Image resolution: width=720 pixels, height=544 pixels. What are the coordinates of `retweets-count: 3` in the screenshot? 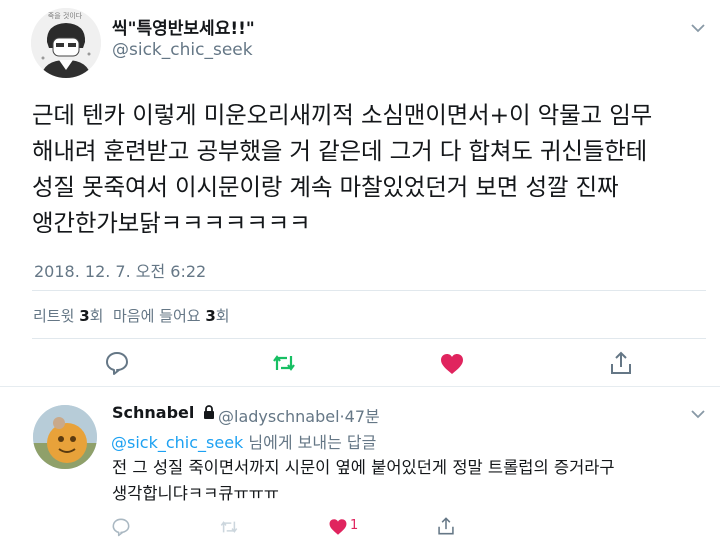 It's located at (84, 316).